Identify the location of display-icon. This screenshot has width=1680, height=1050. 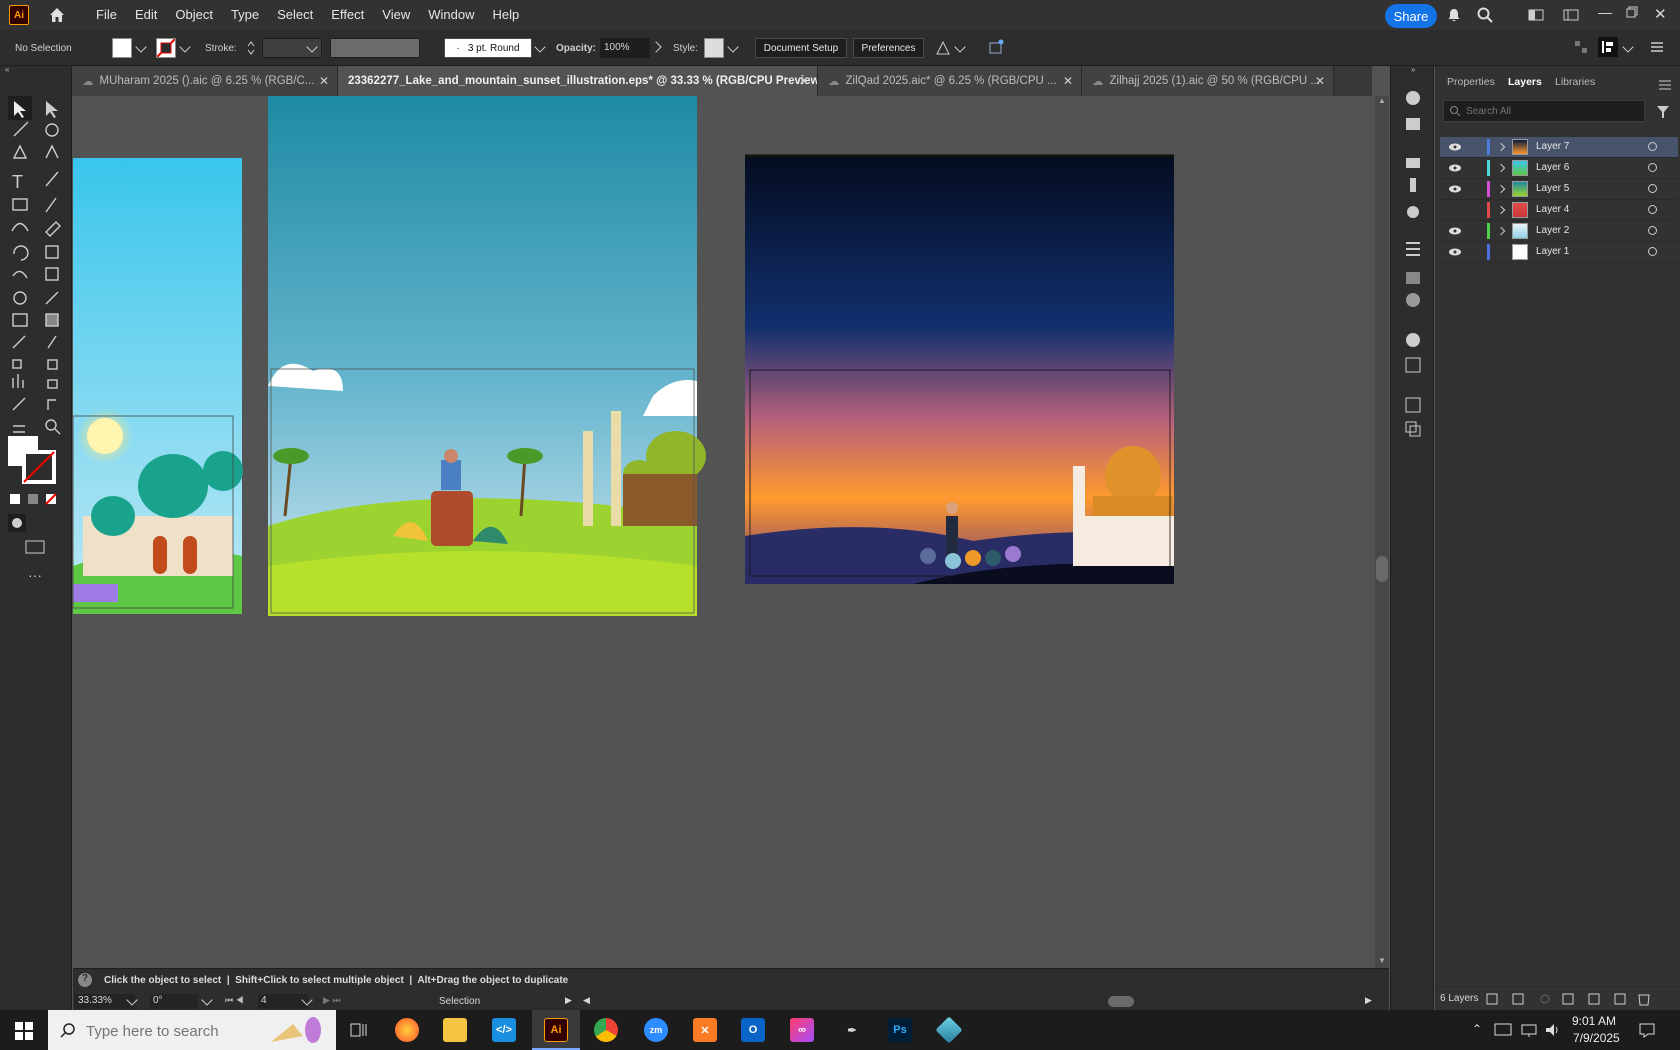
(1503, 1030).